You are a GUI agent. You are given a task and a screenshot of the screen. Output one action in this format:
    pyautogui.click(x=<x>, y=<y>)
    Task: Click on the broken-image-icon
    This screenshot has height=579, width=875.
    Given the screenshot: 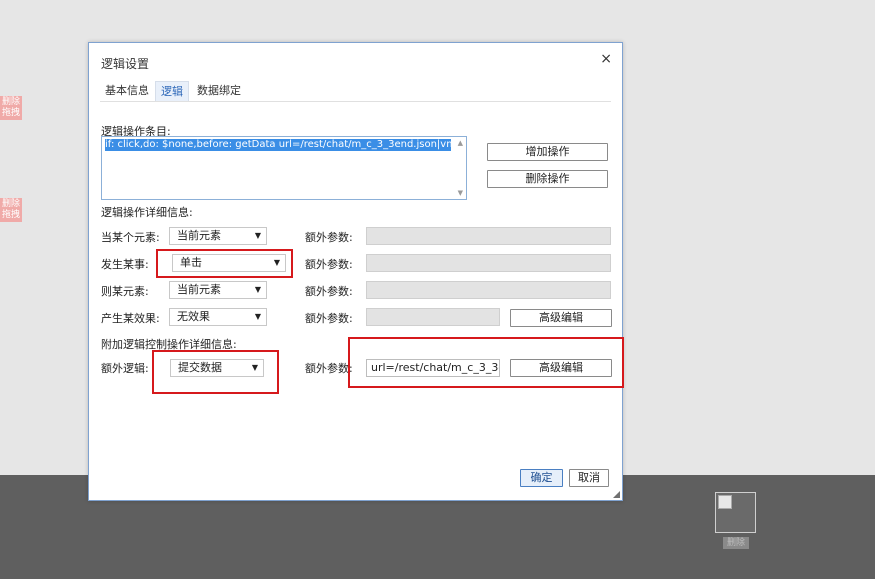 What is the action you would take?
    pyautogui.click(x=725, y=502)
    